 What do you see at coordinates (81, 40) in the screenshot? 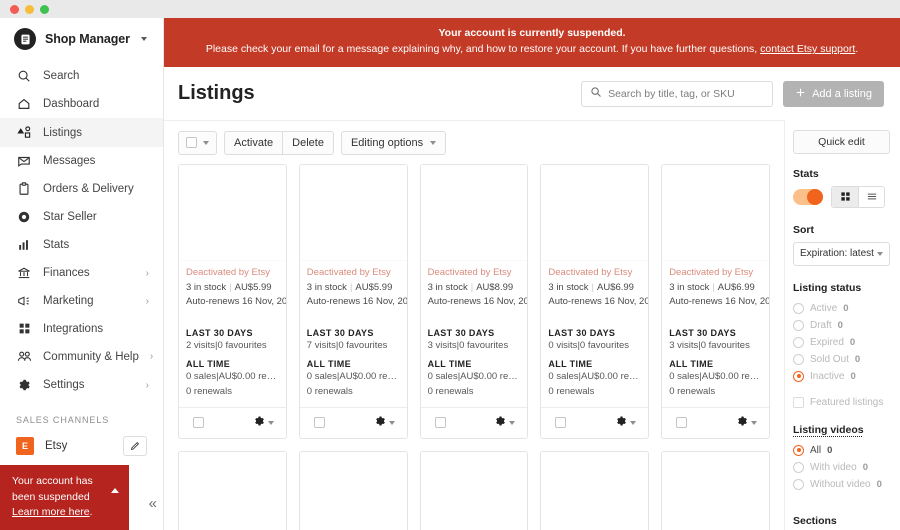
I see `shop-manager-header: Shop Manager` at bounding box center [81, 40].